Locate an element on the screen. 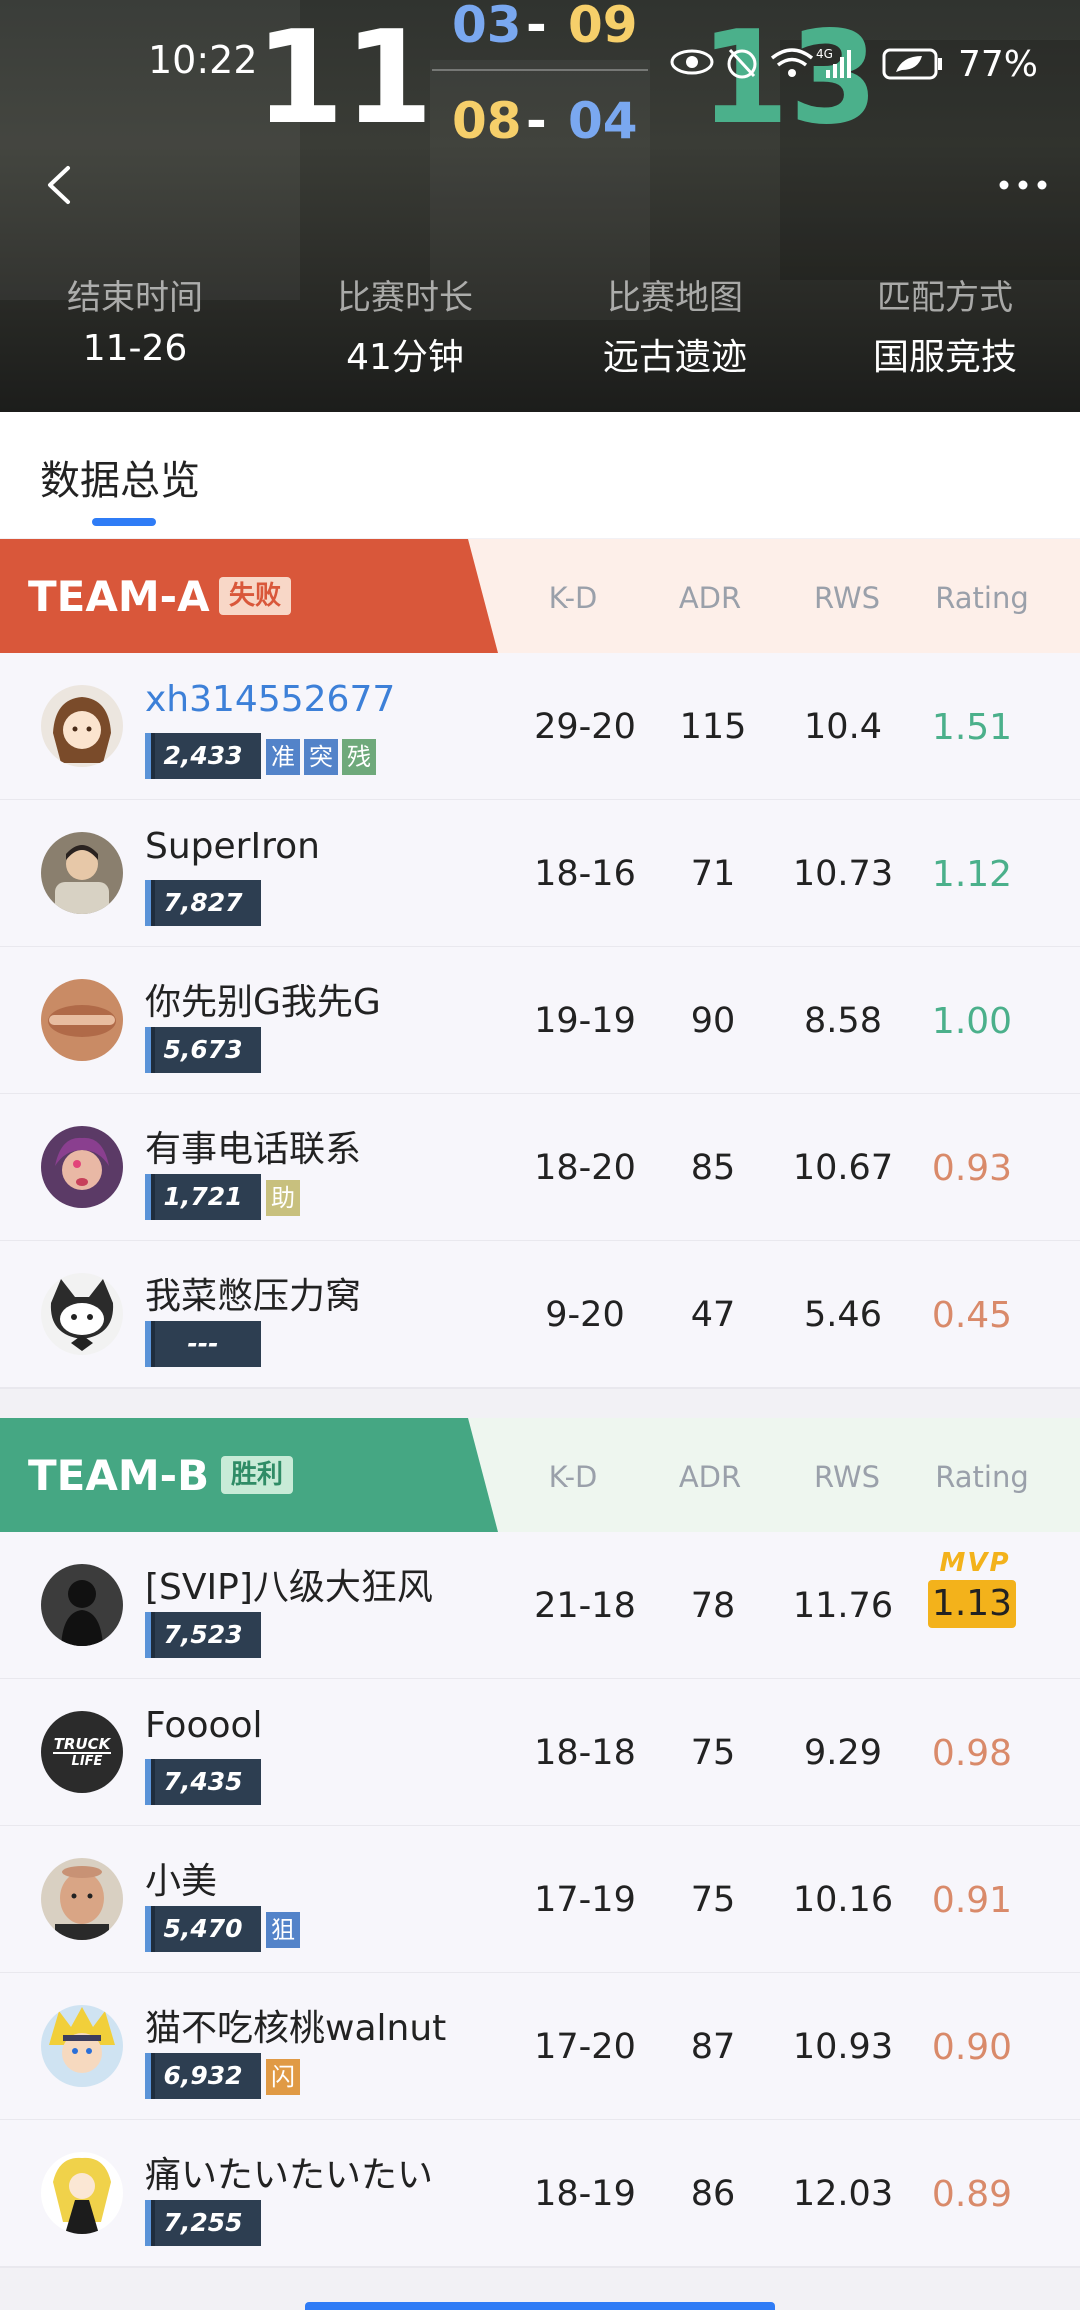 The height and width of the screenshot is (2310, 1080). team-a-result-badge: 失败 is located at coordinates (255, 596).